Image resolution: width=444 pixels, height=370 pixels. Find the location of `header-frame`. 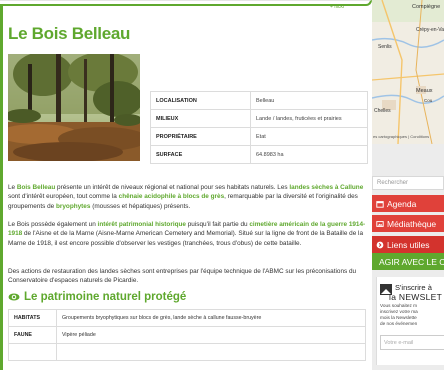

header-frame is located at coordinates (186, 3).